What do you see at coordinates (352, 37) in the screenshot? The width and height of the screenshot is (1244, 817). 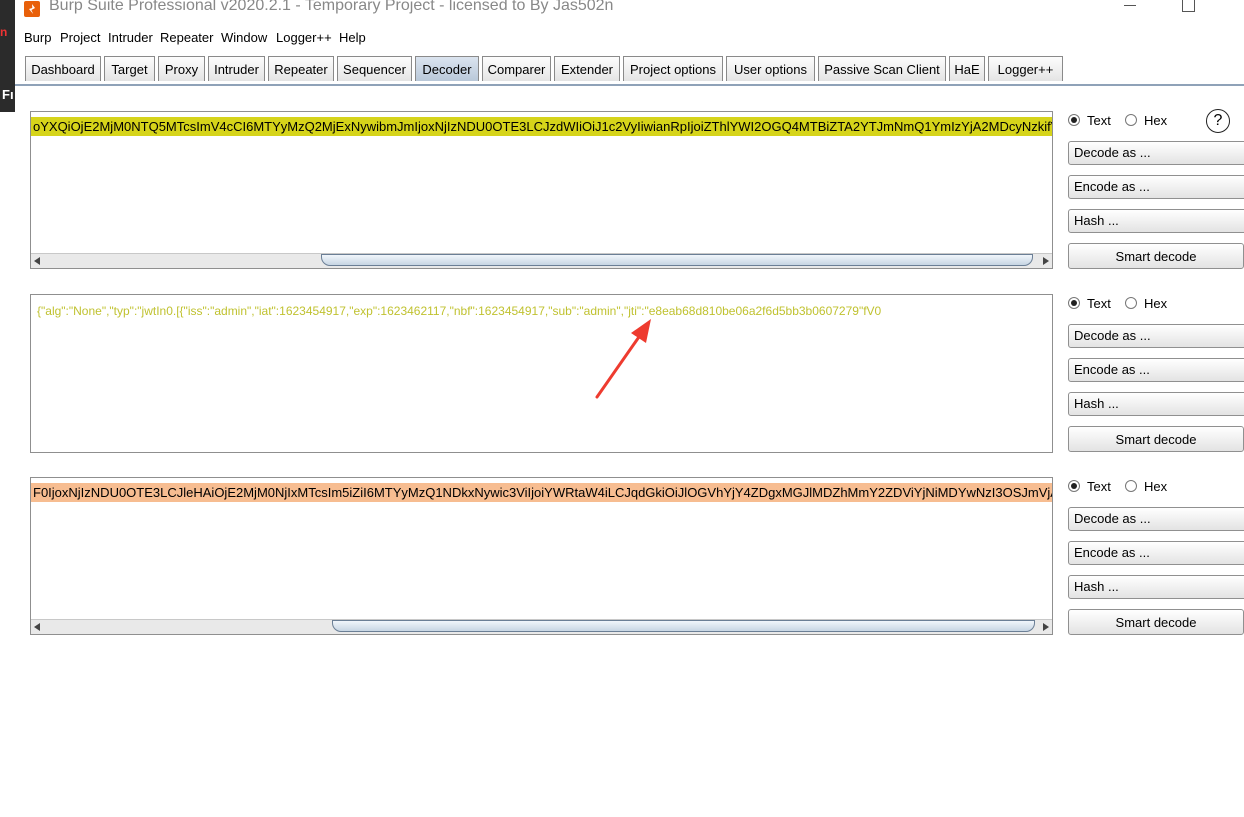 I see `menu-help: Help` at bounding box center [352, 37].